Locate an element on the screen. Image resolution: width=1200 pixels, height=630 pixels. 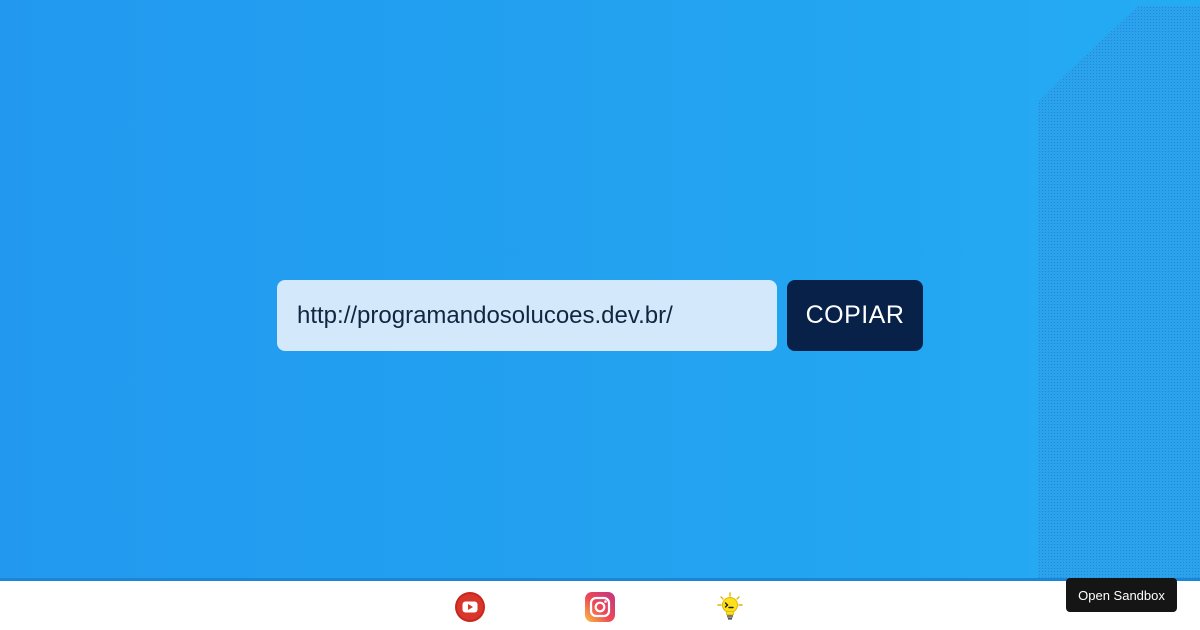
url-input is located at coordinates (527, 315).